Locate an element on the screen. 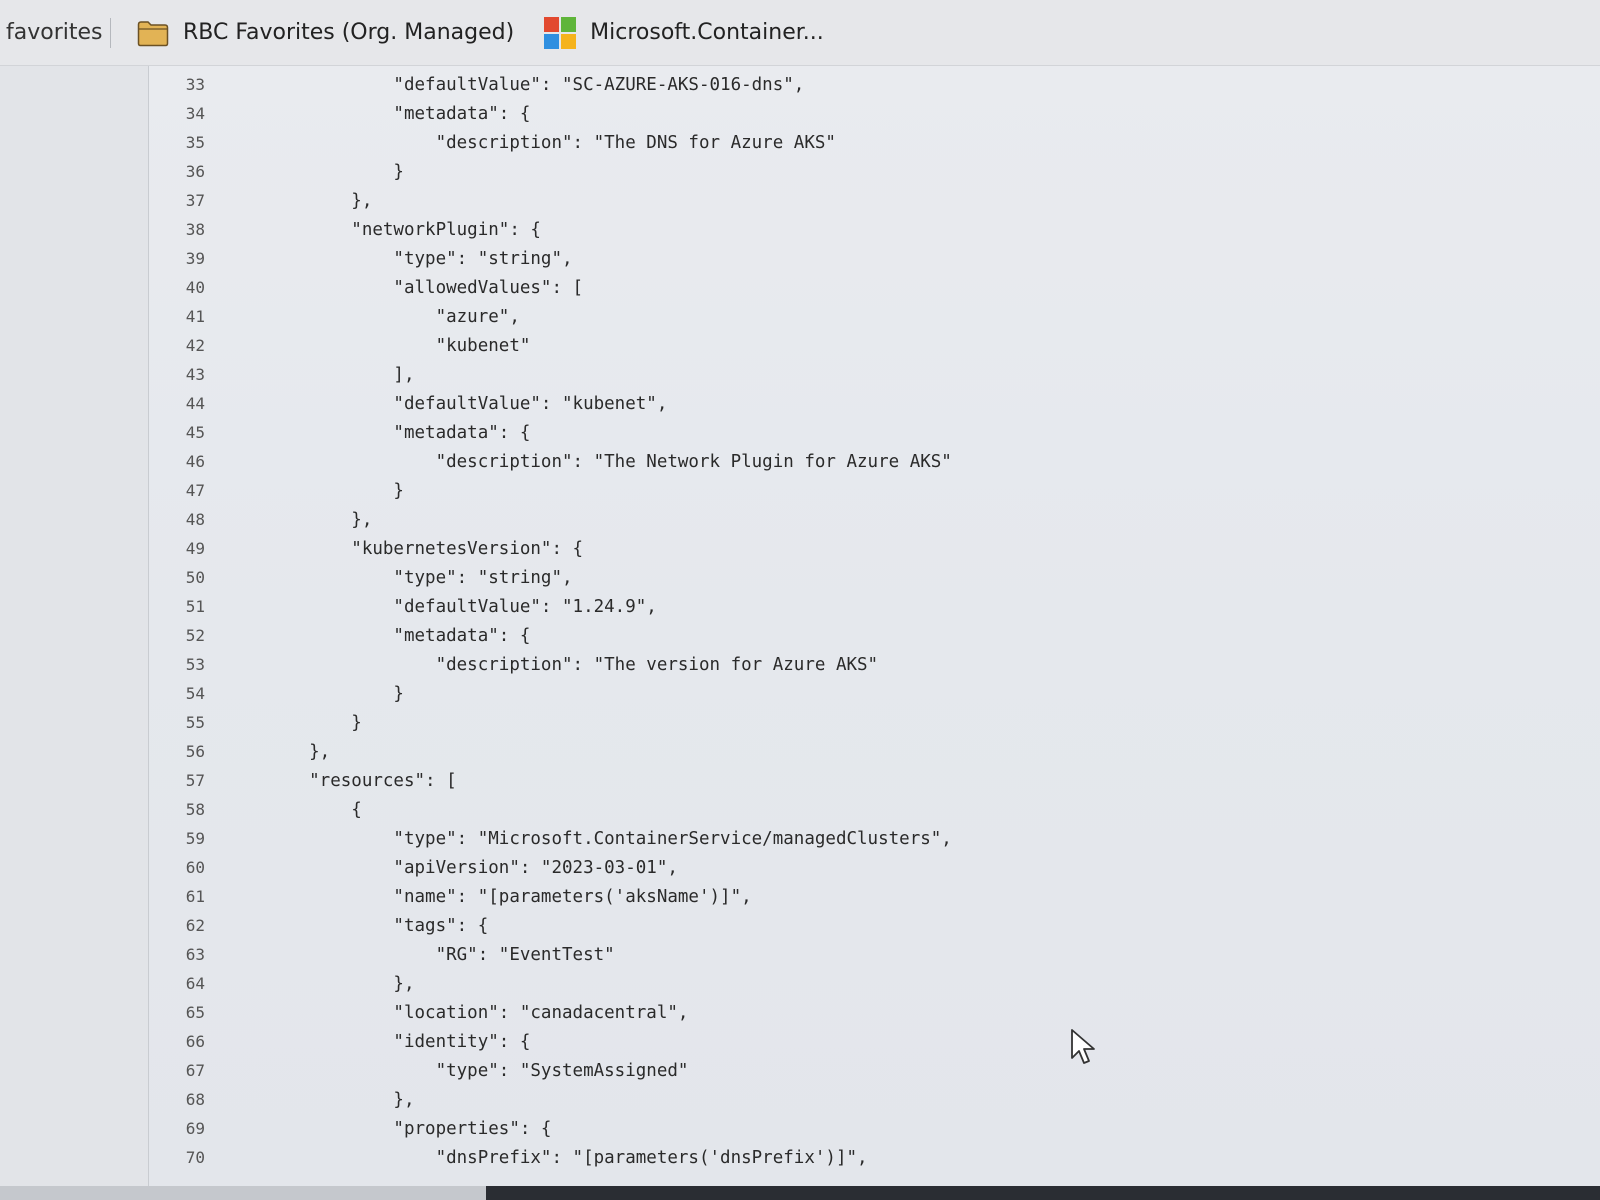  code-text: "RG": "EventTest" is located at coordinates (441, 955).